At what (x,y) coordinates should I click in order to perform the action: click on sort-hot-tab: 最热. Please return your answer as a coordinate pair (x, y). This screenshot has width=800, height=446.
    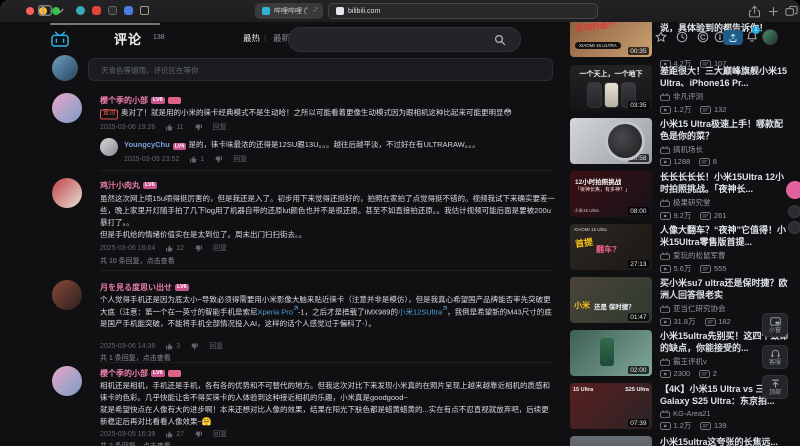
    Looking at the image, I should click on (251, 38).